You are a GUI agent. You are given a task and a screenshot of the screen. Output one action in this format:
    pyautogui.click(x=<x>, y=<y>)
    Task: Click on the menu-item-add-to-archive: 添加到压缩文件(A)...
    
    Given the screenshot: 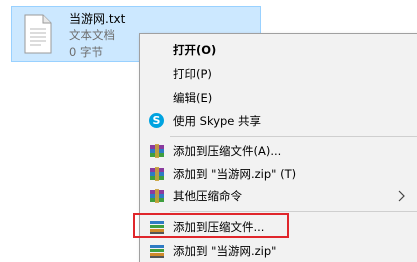 What is the action you would take?
    pyautogui.click(x=278, y=151)
    